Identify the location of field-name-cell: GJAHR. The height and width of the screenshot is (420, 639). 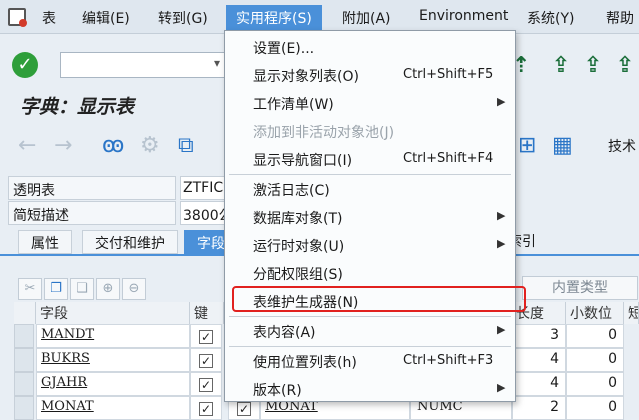
(113, 384).